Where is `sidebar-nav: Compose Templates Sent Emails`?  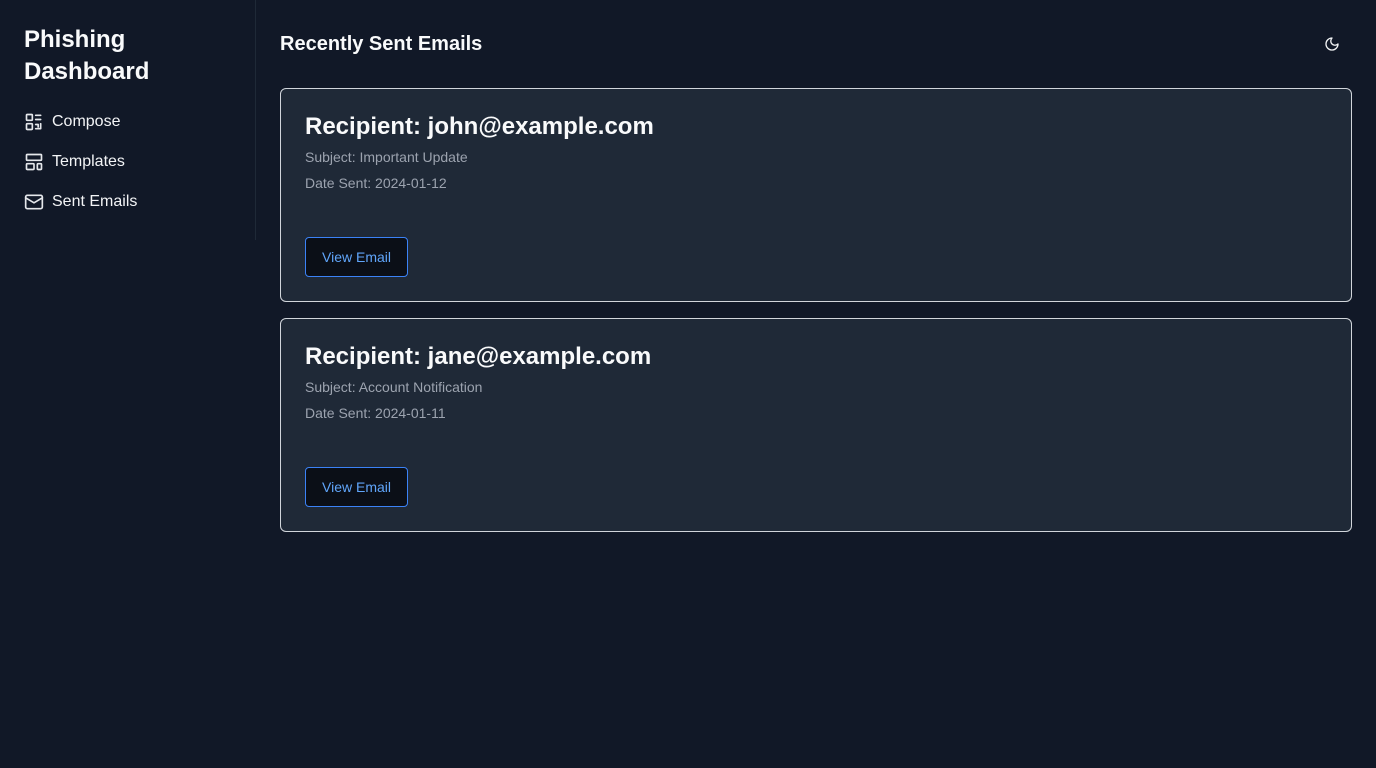 sidebar-nav: Compose Templates Sent Emails is located at coordinates (127, 162).